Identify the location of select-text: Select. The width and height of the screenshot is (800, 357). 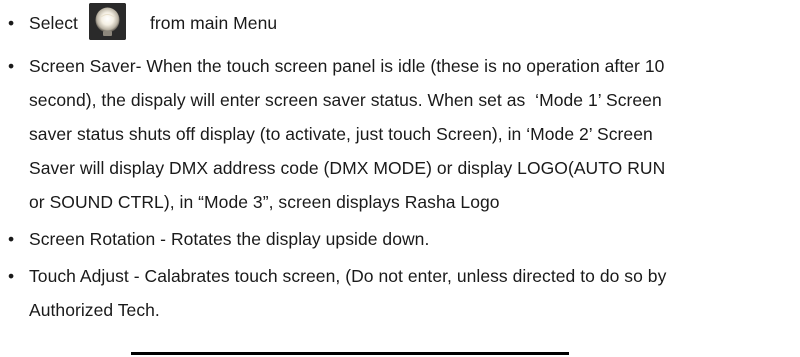
(53, 23).